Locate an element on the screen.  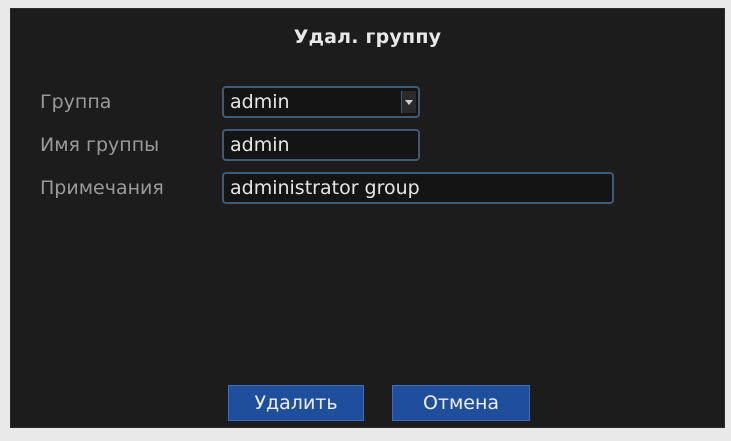
notes-value: administrator group is located at coordinates (325, 188).